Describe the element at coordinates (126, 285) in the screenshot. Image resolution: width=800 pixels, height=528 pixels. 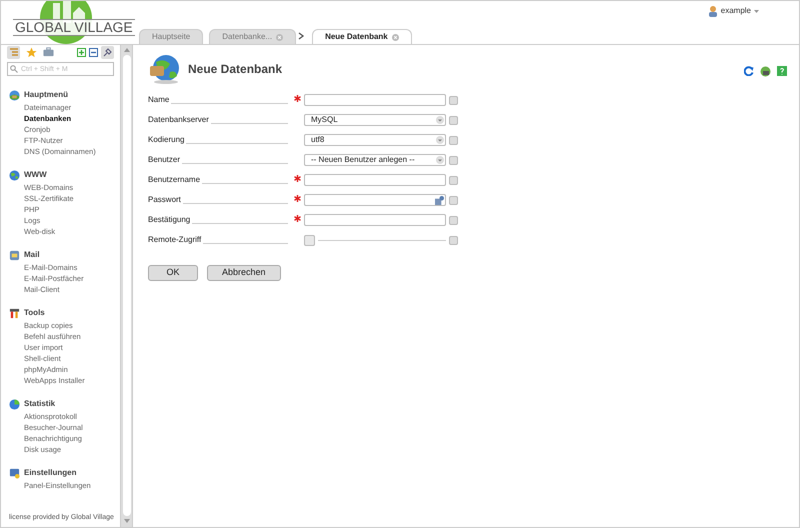
I see `sidebar-scrollbar` at that location.